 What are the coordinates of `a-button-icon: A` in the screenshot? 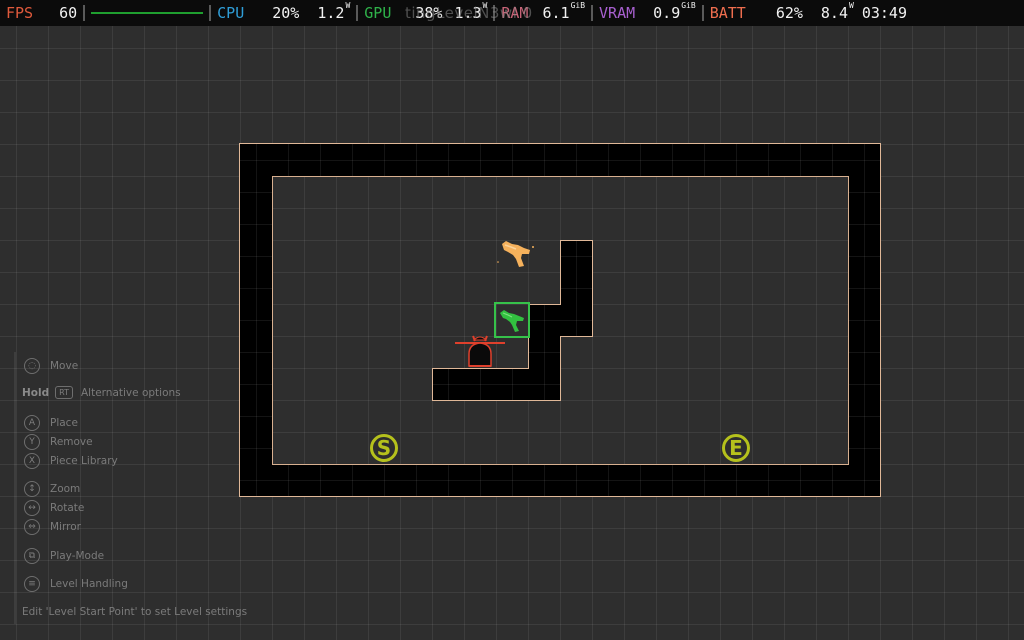 It's located at (32, 423).